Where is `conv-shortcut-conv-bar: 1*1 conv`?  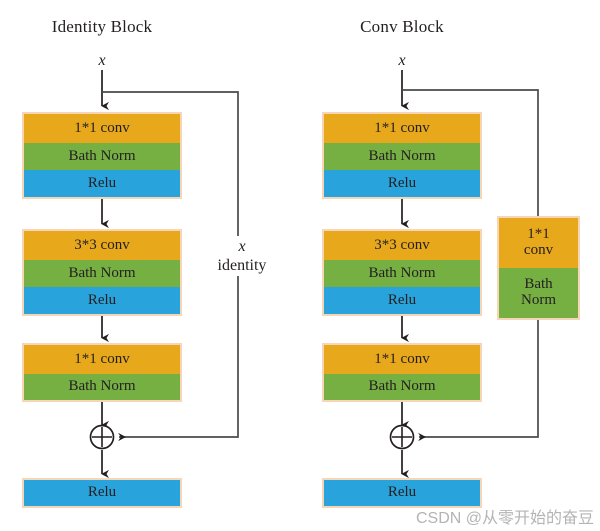
conv-shortcut-conv-bar: 1*1 conv is located at coordinates (538, 243).